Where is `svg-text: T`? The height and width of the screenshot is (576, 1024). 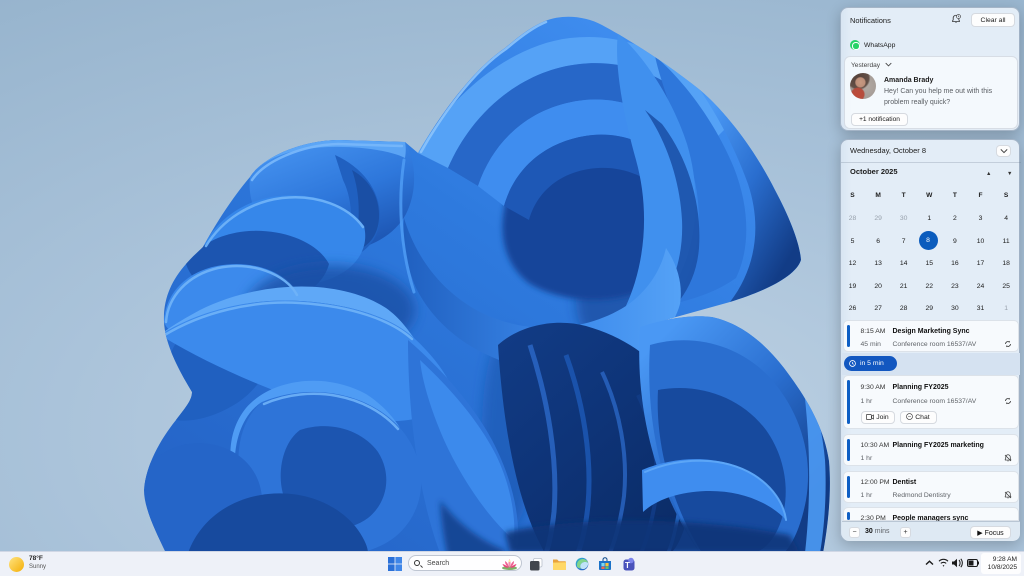
svg-text: T is located at coordinates (627, 565).